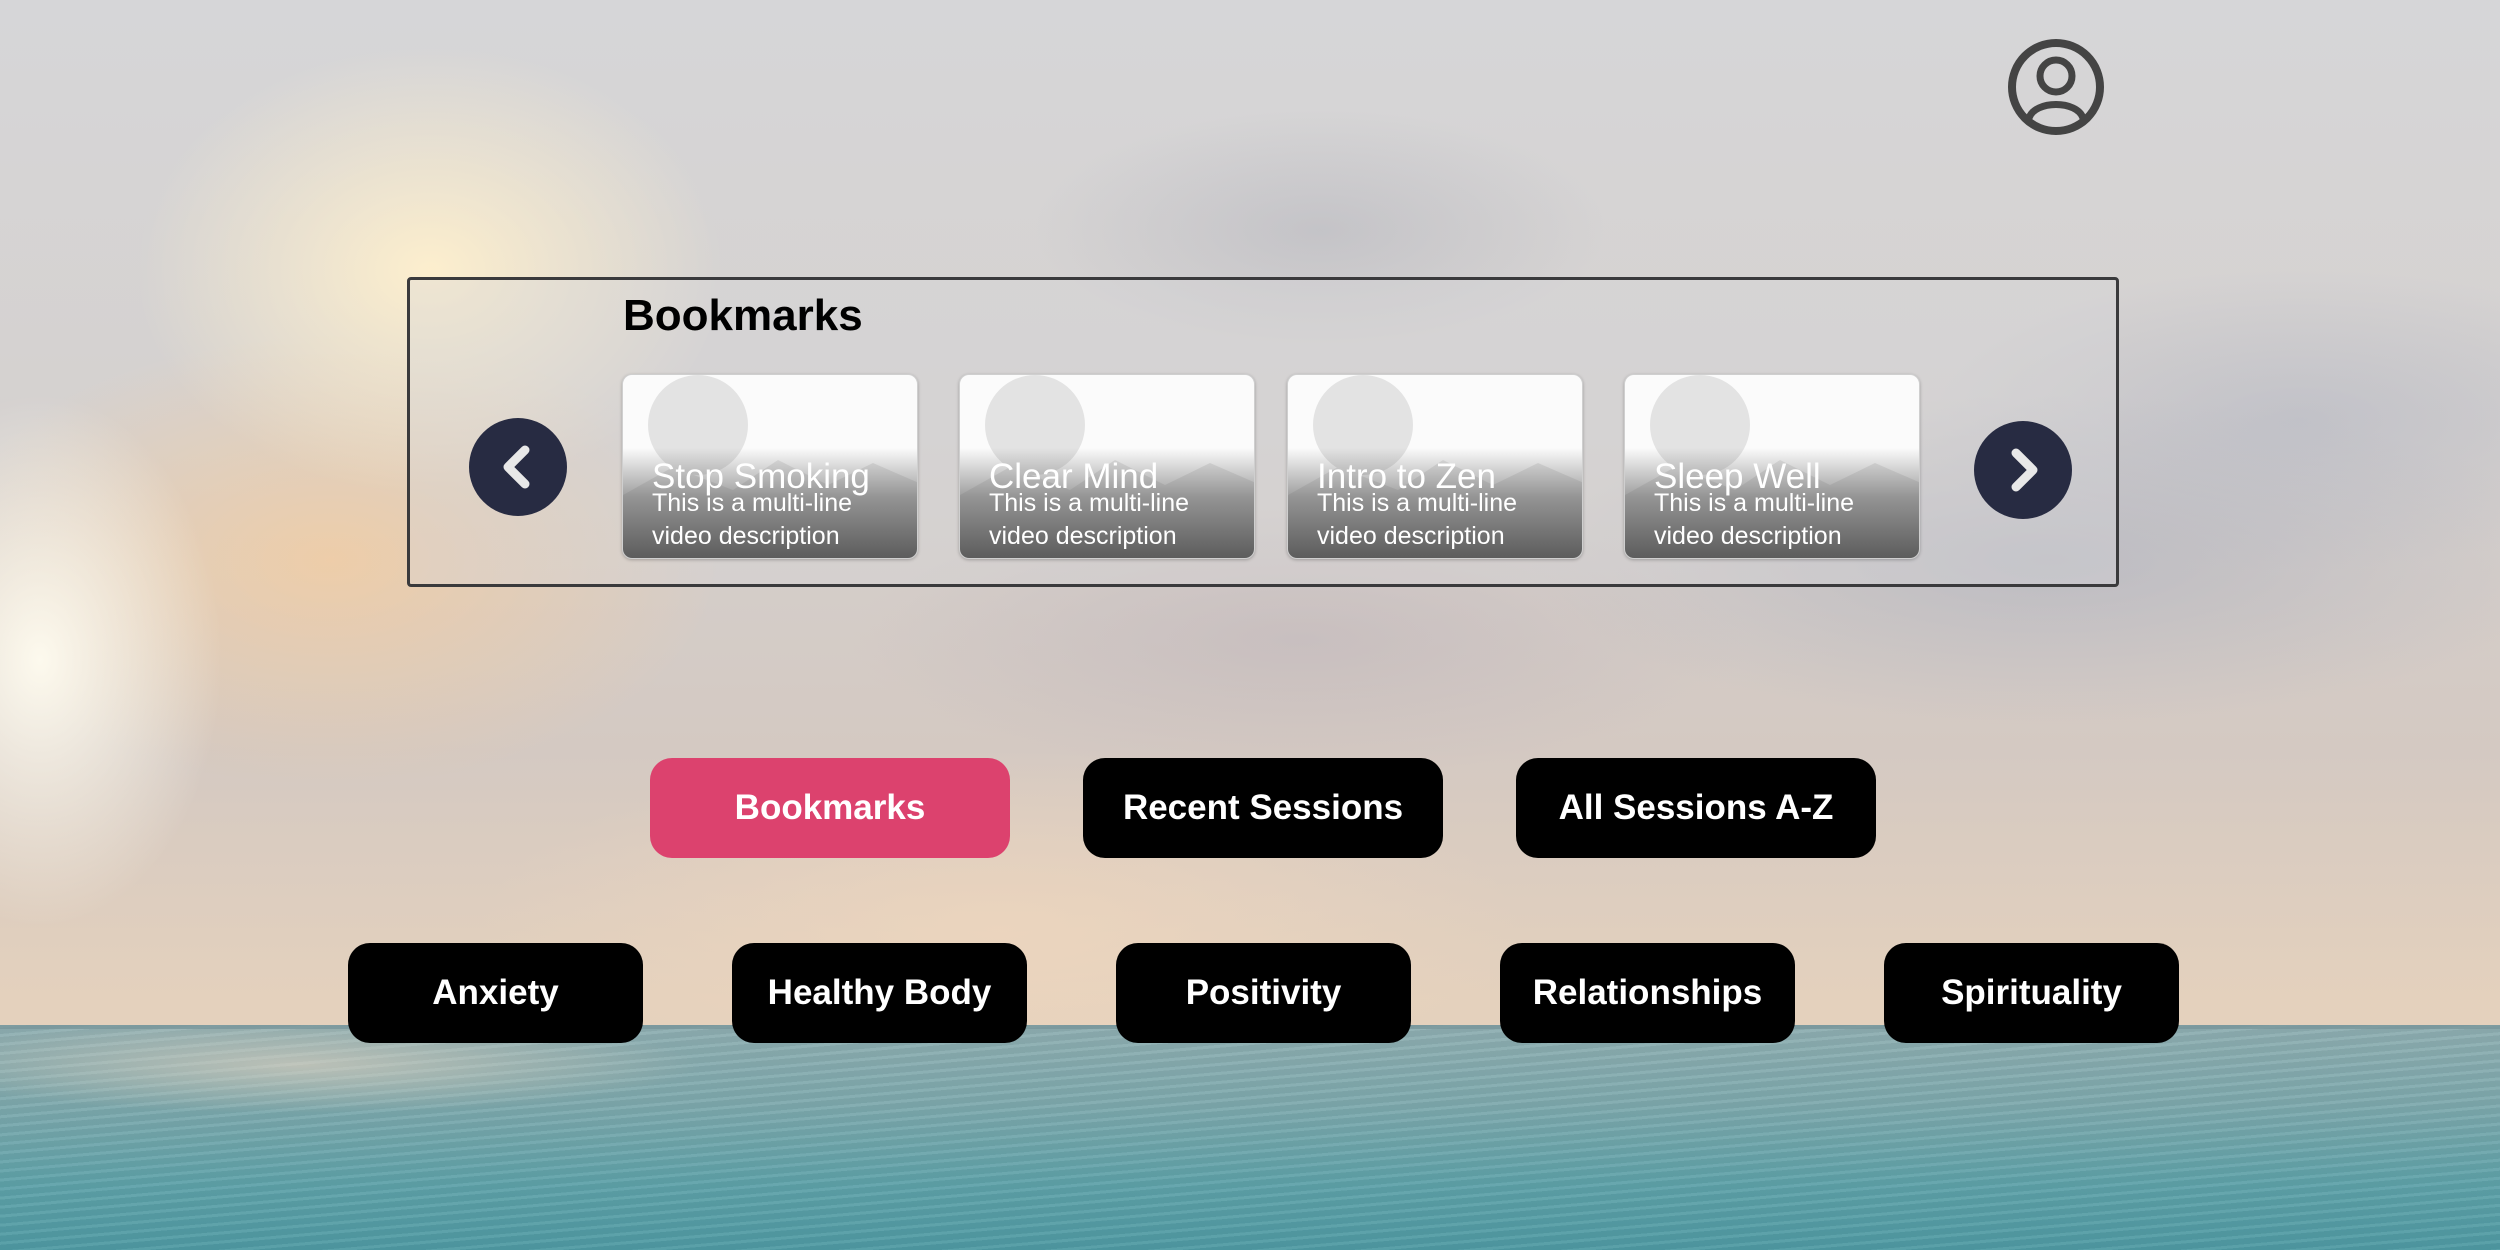 Image resolution: width=2500 pixels, height=1250 pixels. I want to click on carousel-next-button, so click(2023, 470).